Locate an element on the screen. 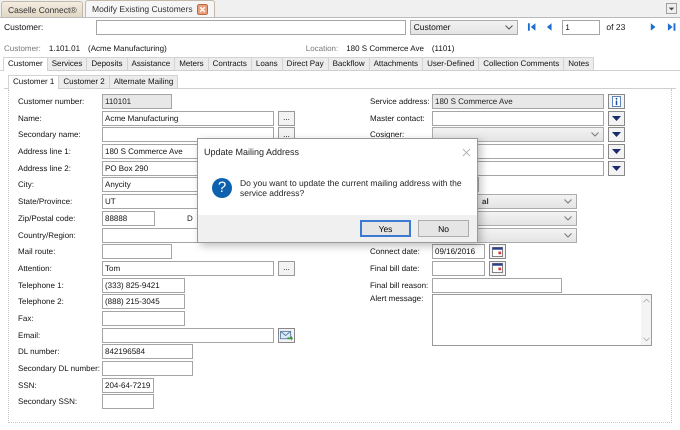 Image resolution: width=680 pixels, height=430 pixels. field-label: DL number: is located at coordinates (39, 351).